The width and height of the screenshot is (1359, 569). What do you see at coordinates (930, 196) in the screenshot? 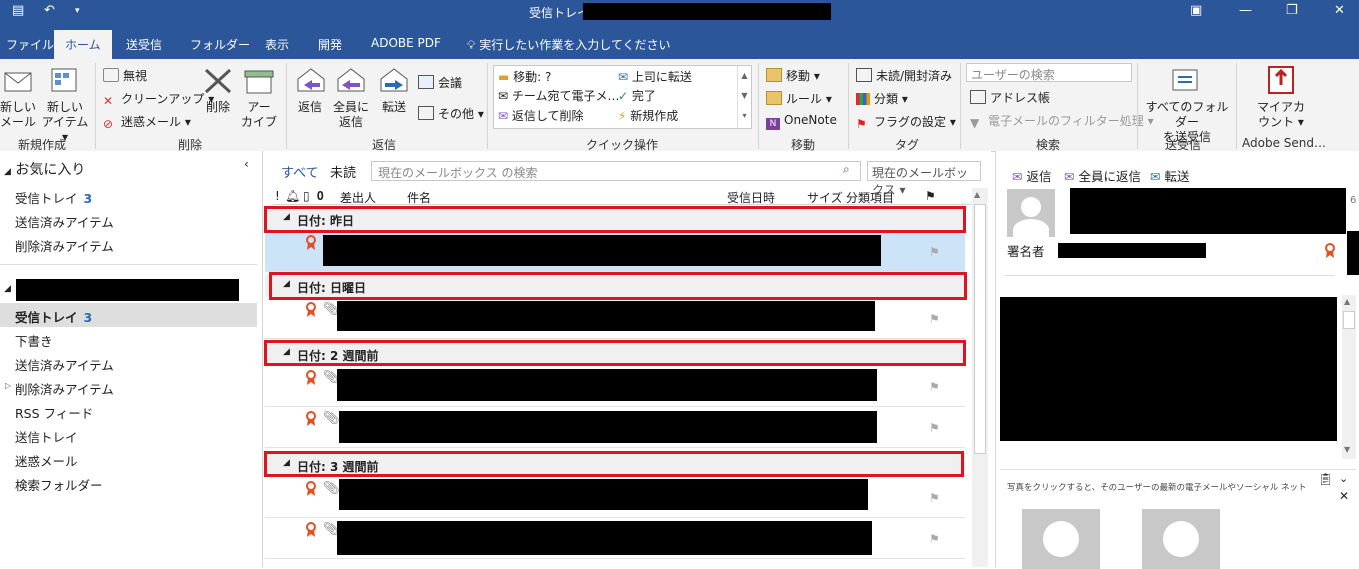
I see `flag-column-icon: ⚑` at bounding box center [930, 196].